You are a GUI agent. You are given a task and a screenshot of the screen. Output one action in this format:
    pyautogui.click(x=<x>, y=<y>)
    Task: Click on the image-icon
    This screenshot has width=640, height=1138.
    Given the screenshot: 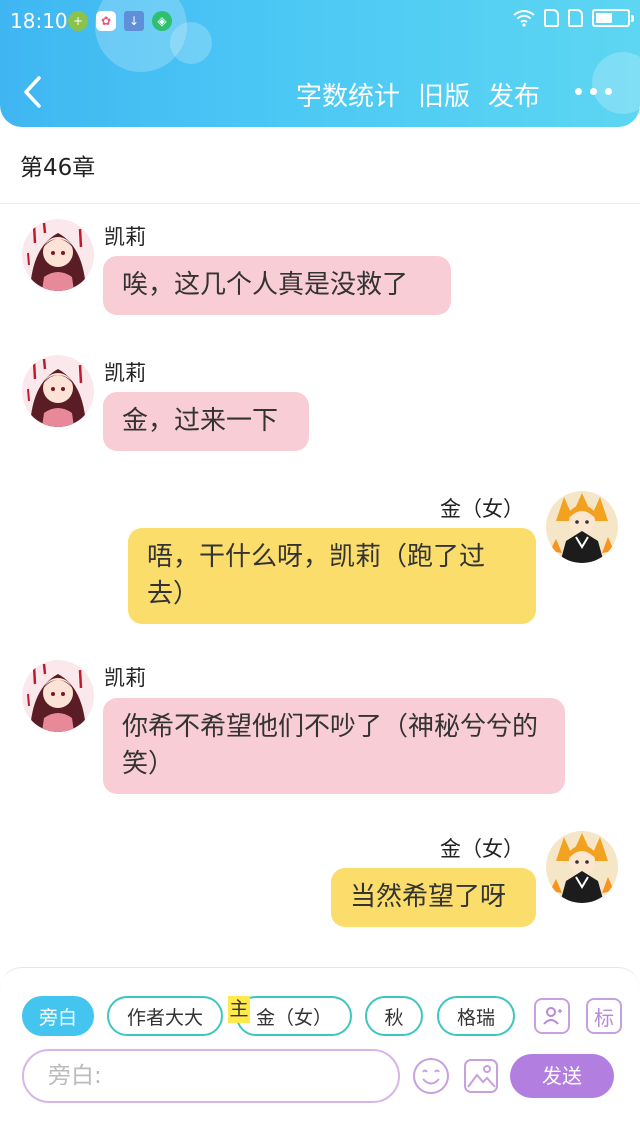 What is the action you would take?
    pyautogui.click(x=481, y=1076)
    